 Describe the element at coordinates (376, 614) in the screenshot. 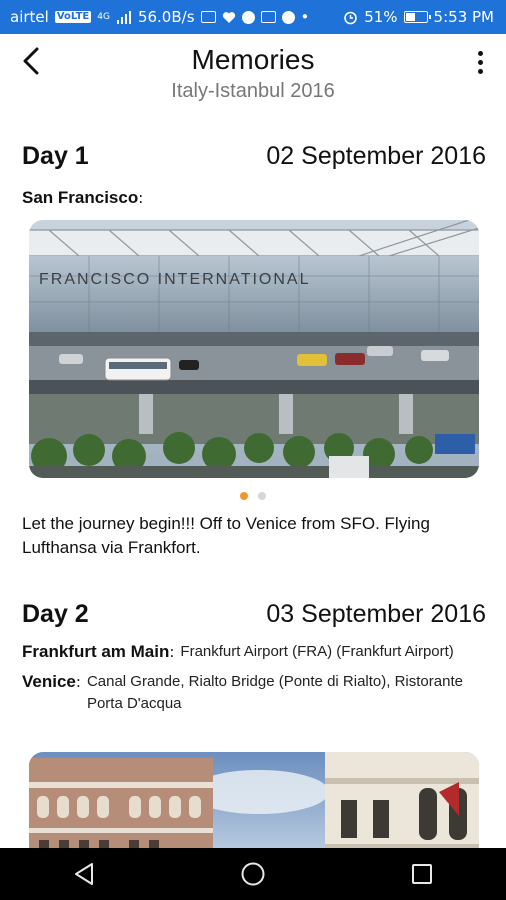

I see `day-date: 03 September 2016` at that location.